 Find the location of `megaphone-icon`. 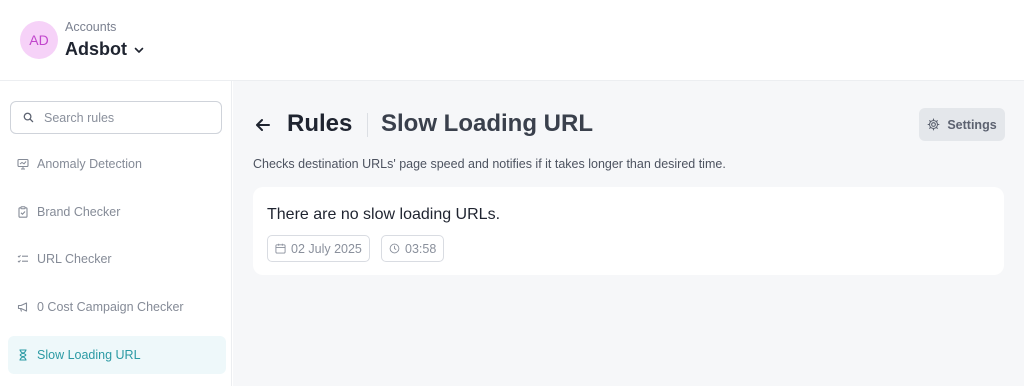

megaphone-icon is located at coordinates (23, 307).